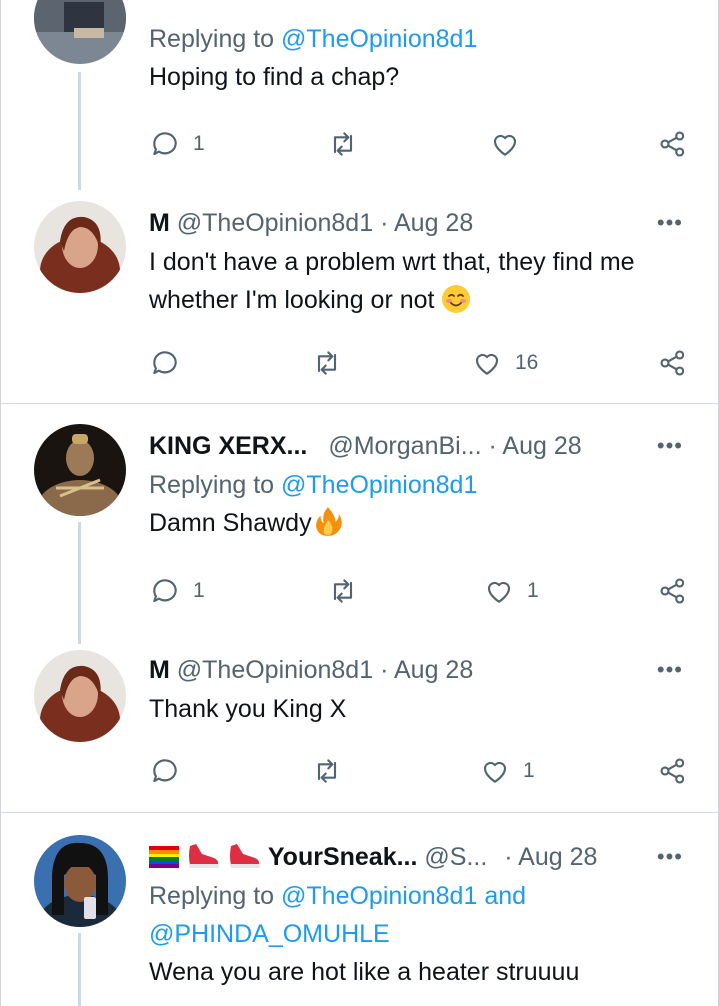  Describe the element at coordinates (248, 709) in the screenshot. I see `tweet-text: Thank you King X` at that location.